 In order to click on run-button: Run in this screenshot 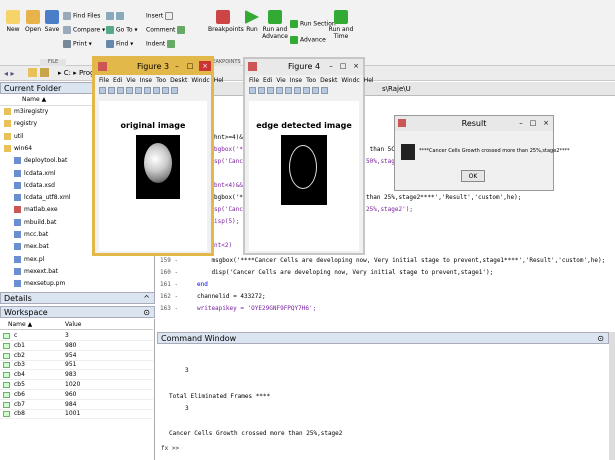, I will do `click(252, 21)`.